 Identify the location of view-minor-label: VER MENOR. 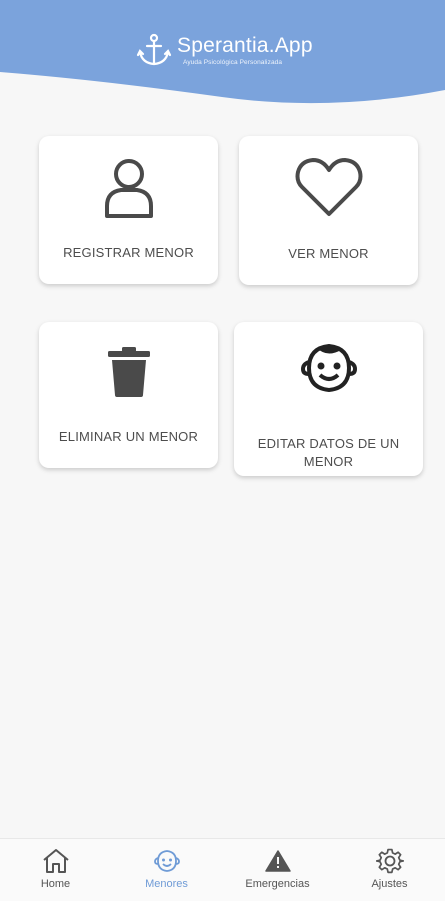
(328, 253).